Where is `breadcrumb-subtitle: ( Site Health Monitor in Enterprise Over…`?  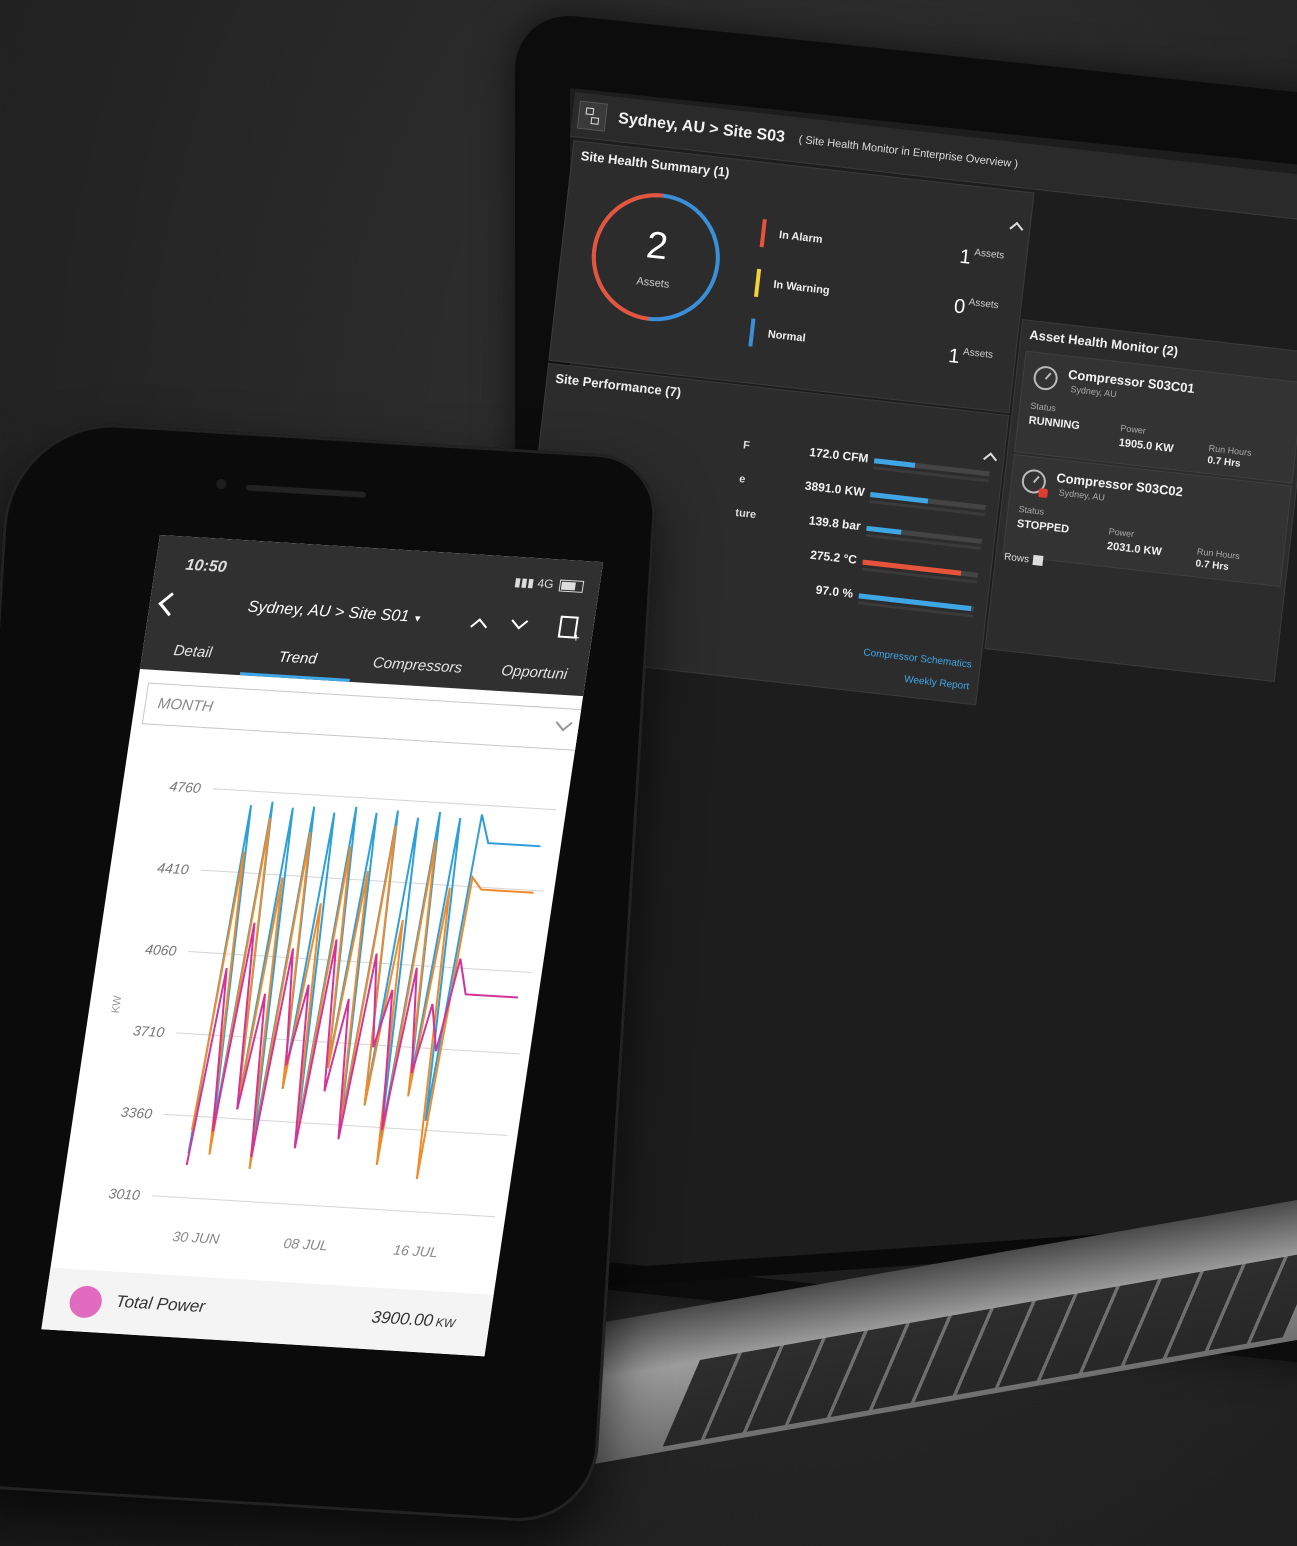 breadcrumb-subtitle: ( Site Health Monitor in Enterprise Over… is located at coordinates (908, 152).